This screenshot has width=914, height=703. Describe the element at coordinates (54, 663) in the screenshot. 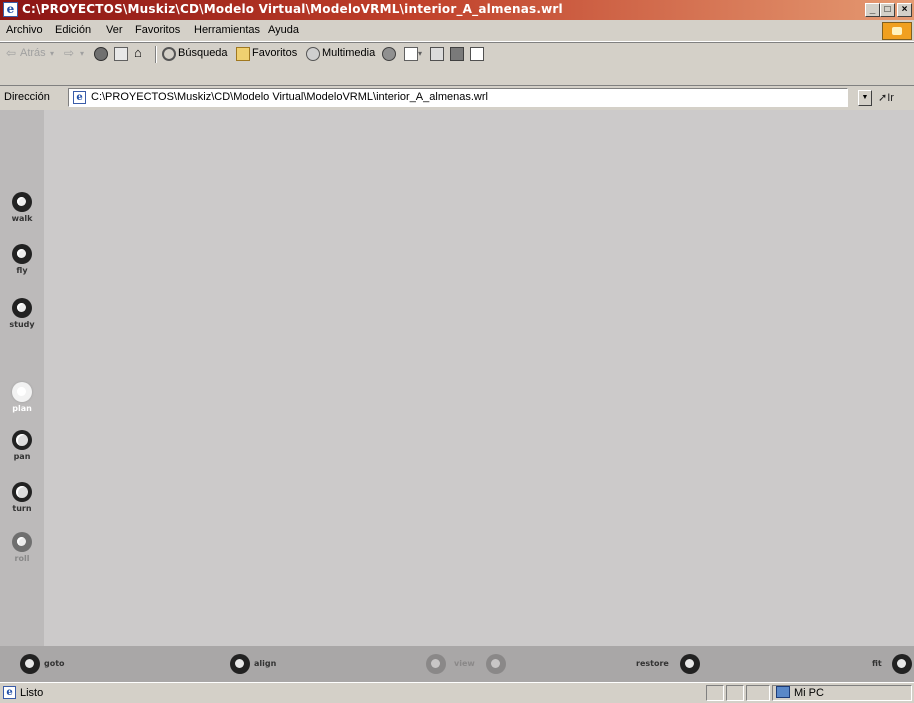

I see `goto-label: goto` at that location.